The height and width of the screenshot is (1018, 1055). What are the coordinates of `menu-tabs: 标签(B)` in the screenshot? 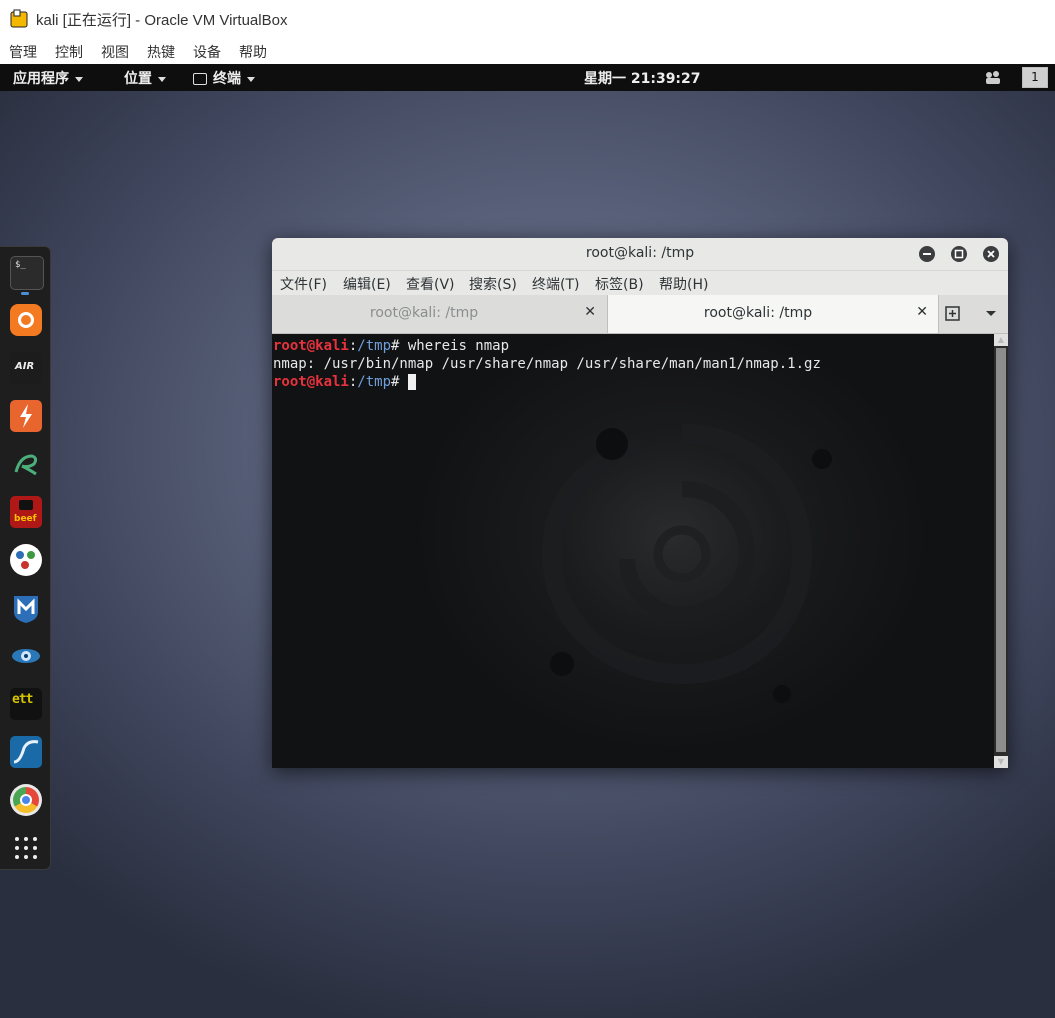 It's located at (619, 284).